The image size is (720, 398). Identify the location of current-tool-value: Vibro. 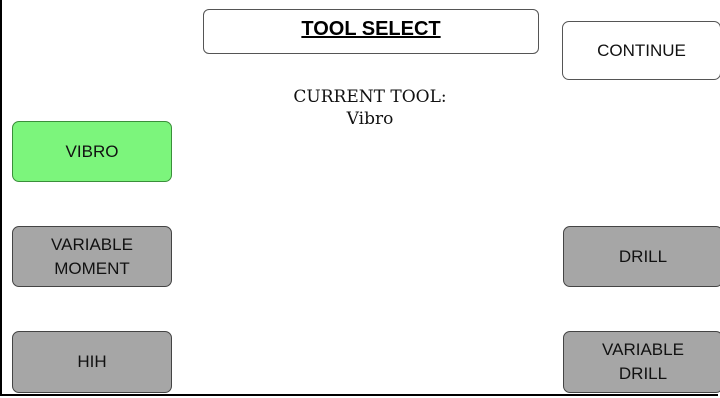
(370, 119).